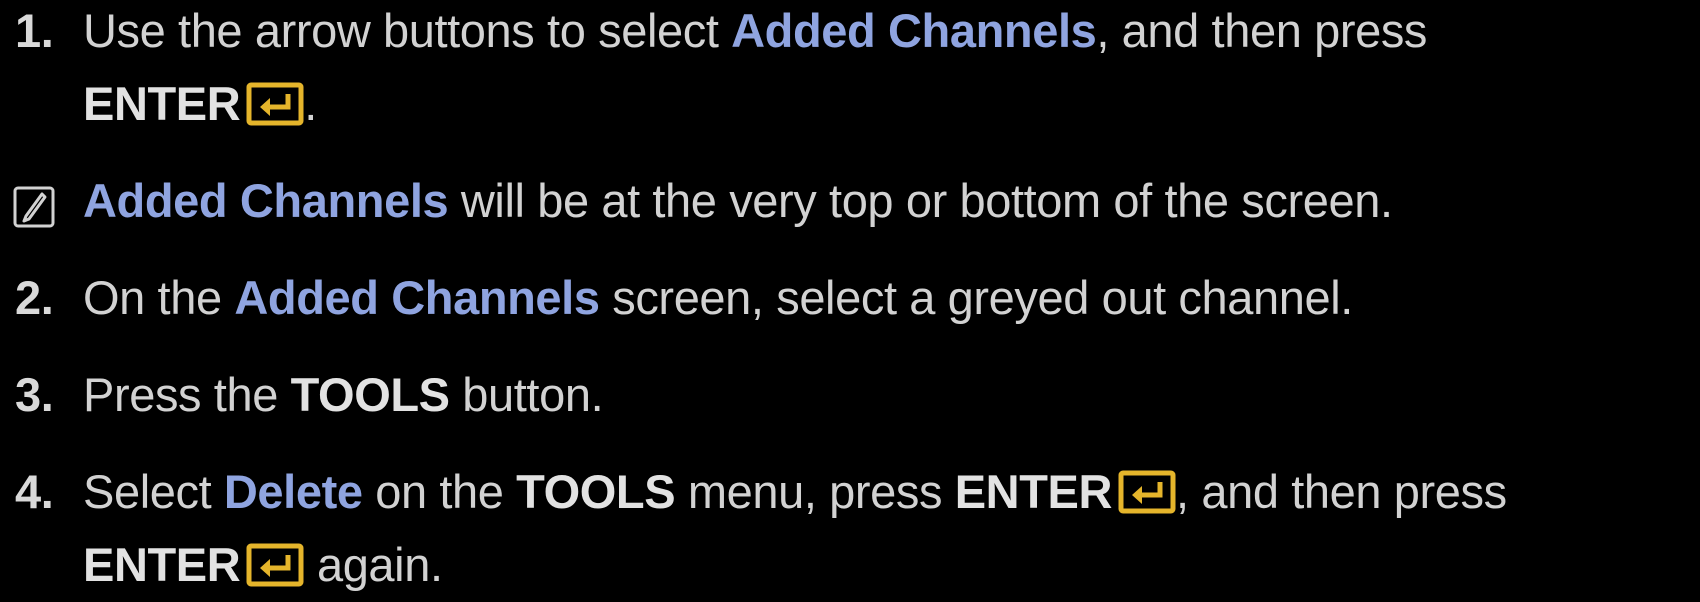 This screenshot has width=1700, height=602. Describe the element at coordinates (34, 30) in the screenshot. I see `step-number: 1.` at that location.